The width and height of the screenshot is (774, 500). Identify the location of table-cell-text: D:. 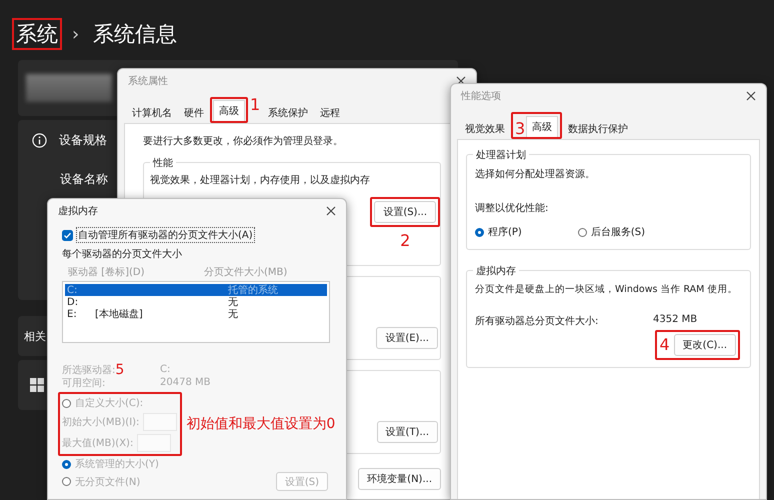
(73, 302).